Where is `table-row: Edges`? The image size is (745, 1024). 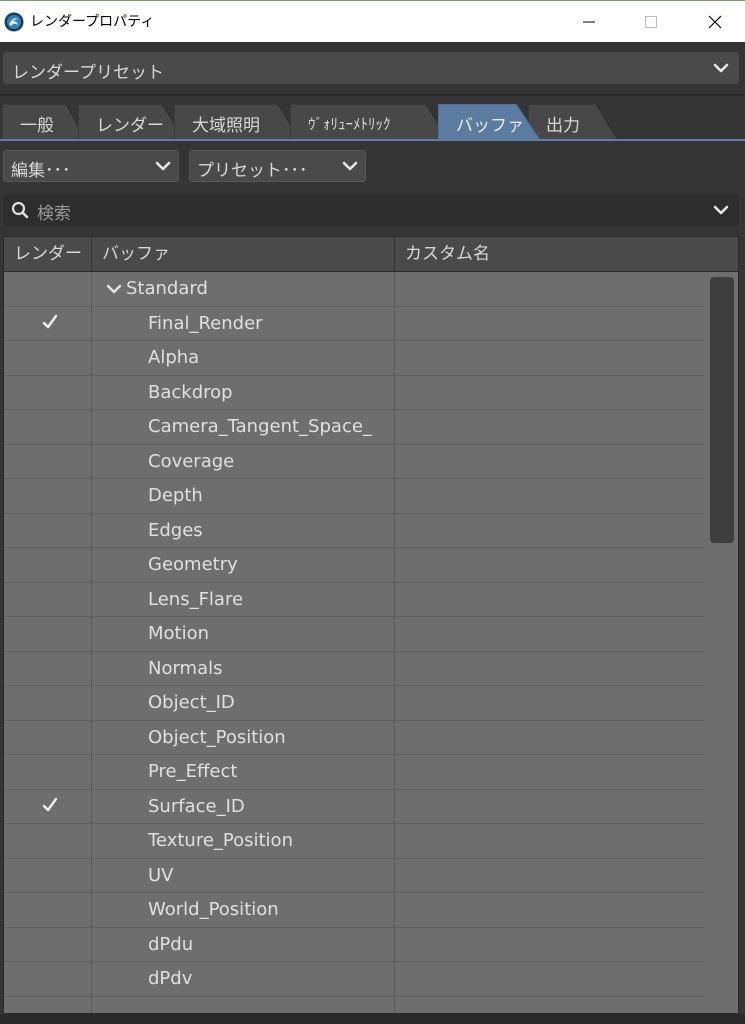 table-row: Edges is located at coordinates (354, 530).